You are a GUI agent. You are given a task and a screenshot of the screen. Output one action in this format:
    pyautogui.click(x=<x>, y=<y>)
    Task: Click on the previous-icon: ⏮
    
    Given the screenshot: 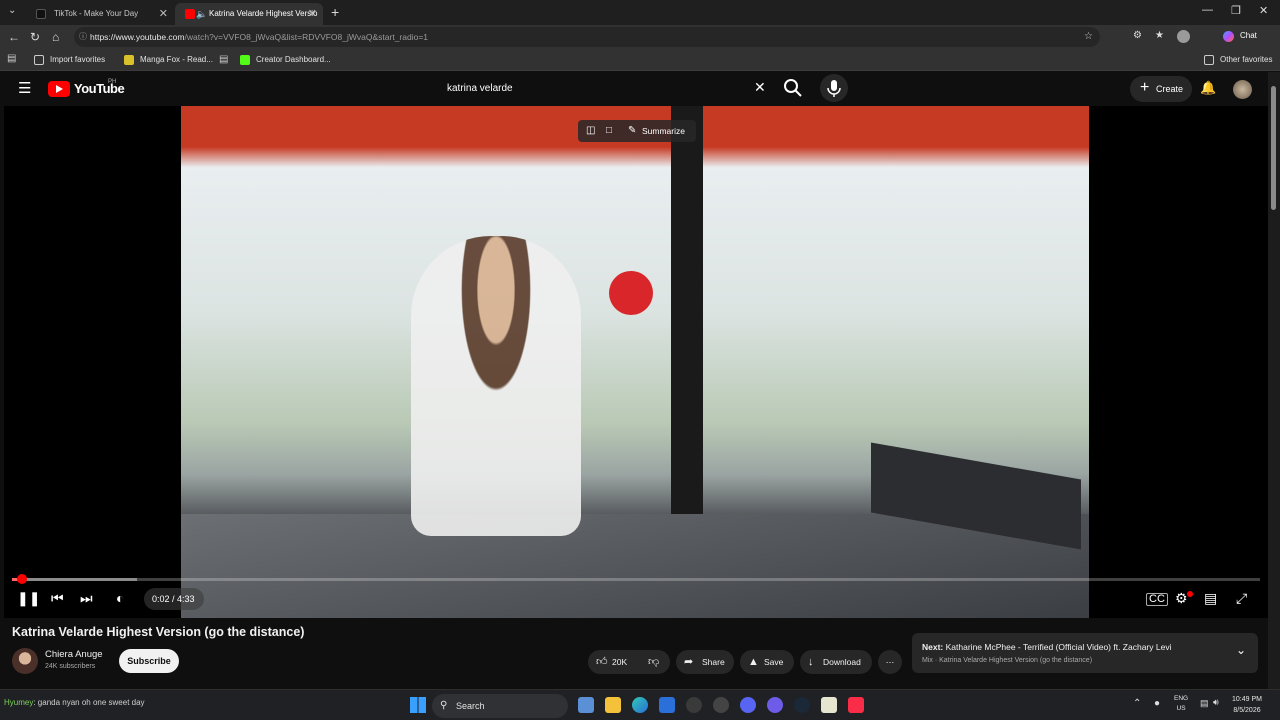 What is the action you would take?
    pyautogui.click(x=57, y=598)
    